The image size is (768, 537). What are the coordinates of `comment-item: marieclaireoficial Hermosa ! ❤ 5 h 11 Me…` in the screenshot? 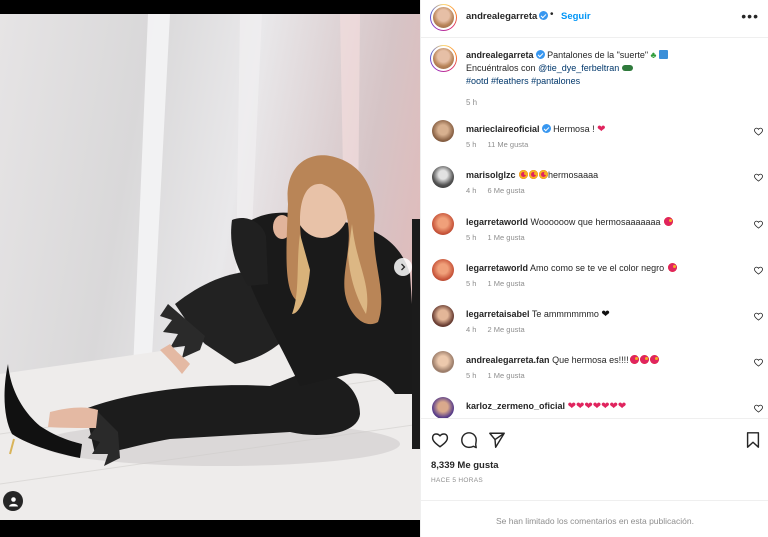 It's located at (594, 140).